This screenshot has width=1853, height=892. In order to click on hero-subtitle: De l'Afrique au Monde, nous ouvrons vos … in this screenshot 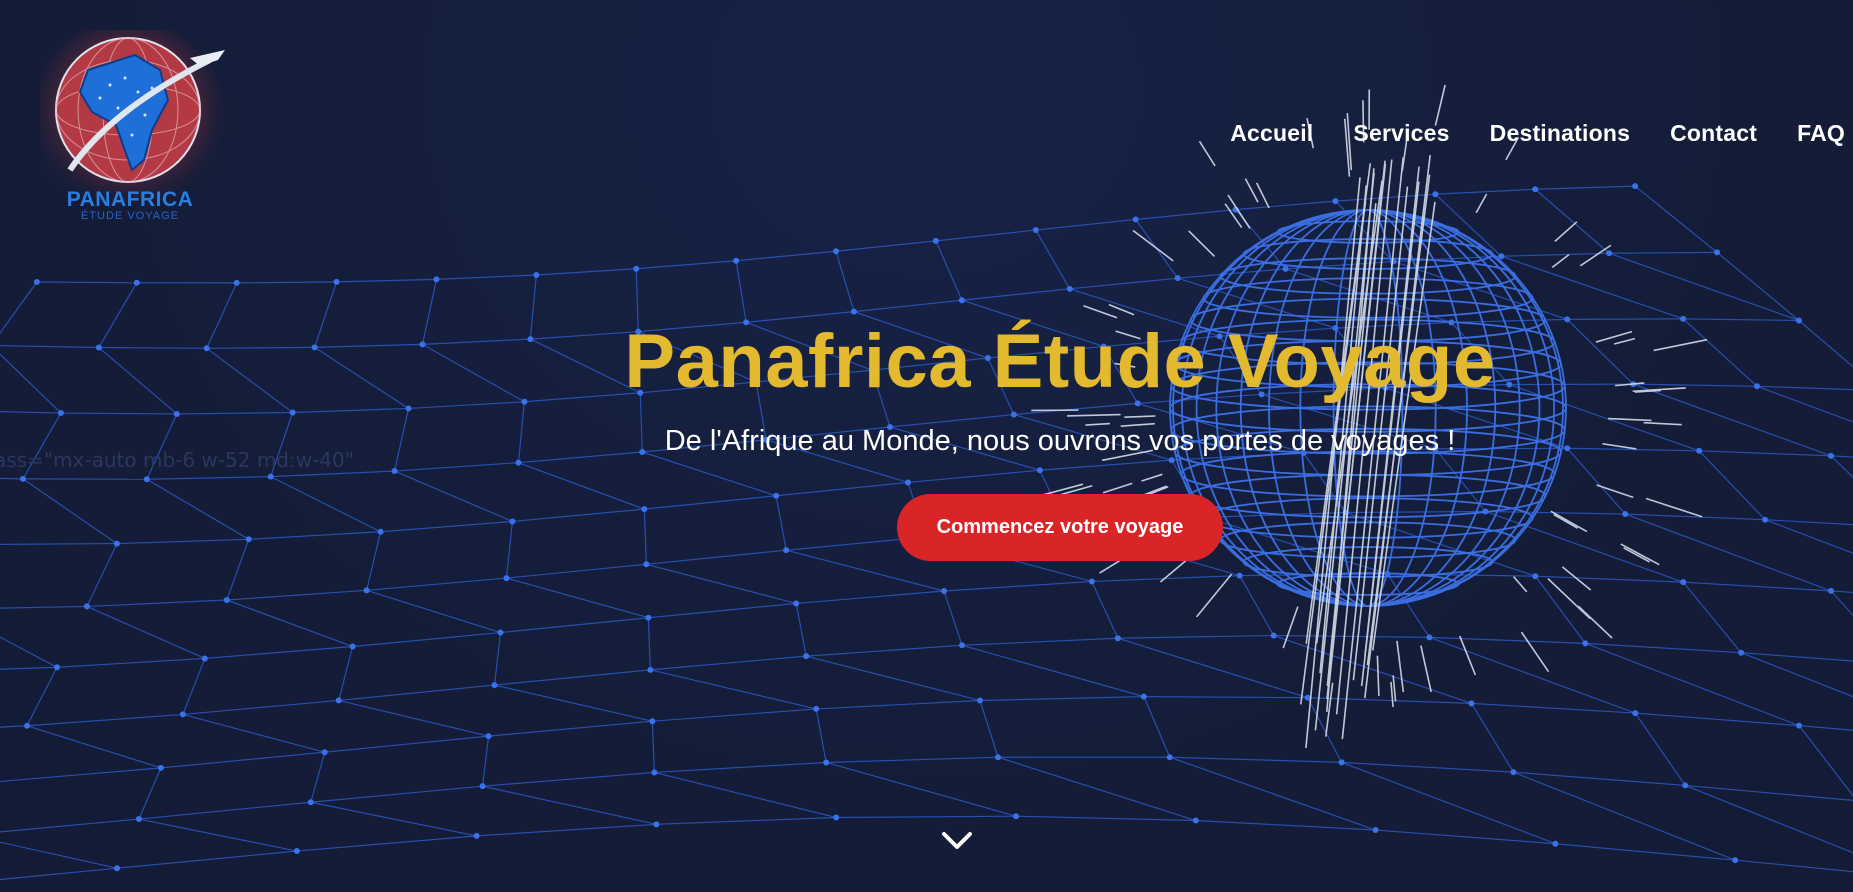, I will do `click(1060, 441)`.